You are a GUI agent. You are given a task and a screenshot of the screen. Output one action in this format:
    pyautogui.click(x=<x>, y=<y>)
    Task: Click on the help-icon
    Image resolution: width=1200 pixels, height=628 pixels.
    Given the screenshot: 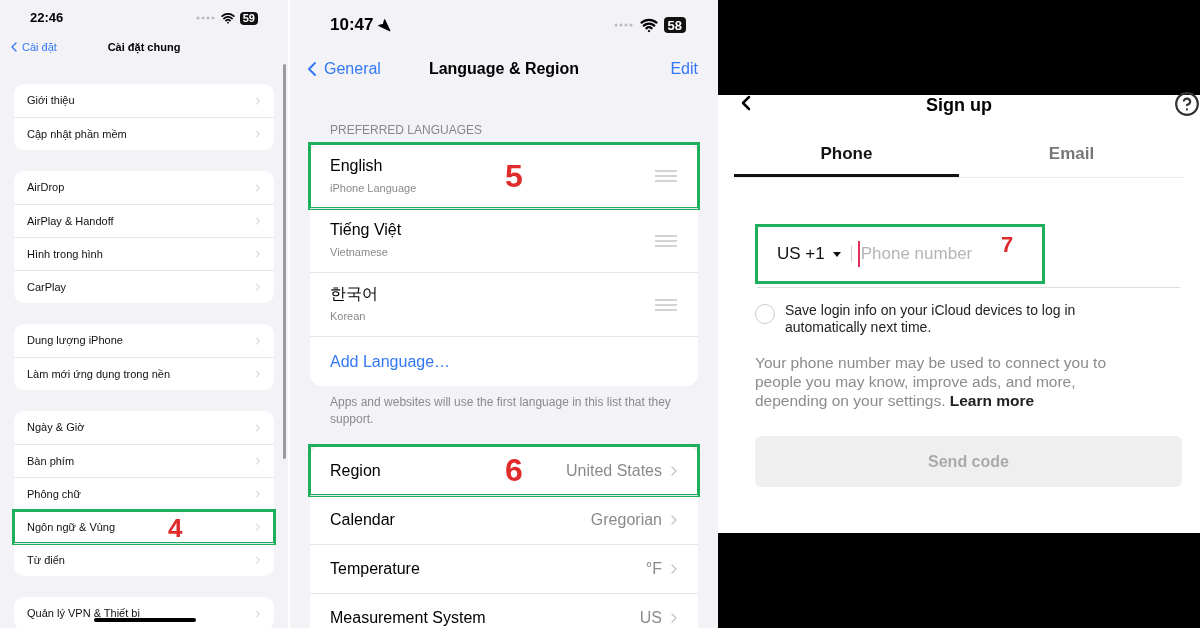 What is the action you would take?
    pyautogui.click(x=1187, y=104)
    